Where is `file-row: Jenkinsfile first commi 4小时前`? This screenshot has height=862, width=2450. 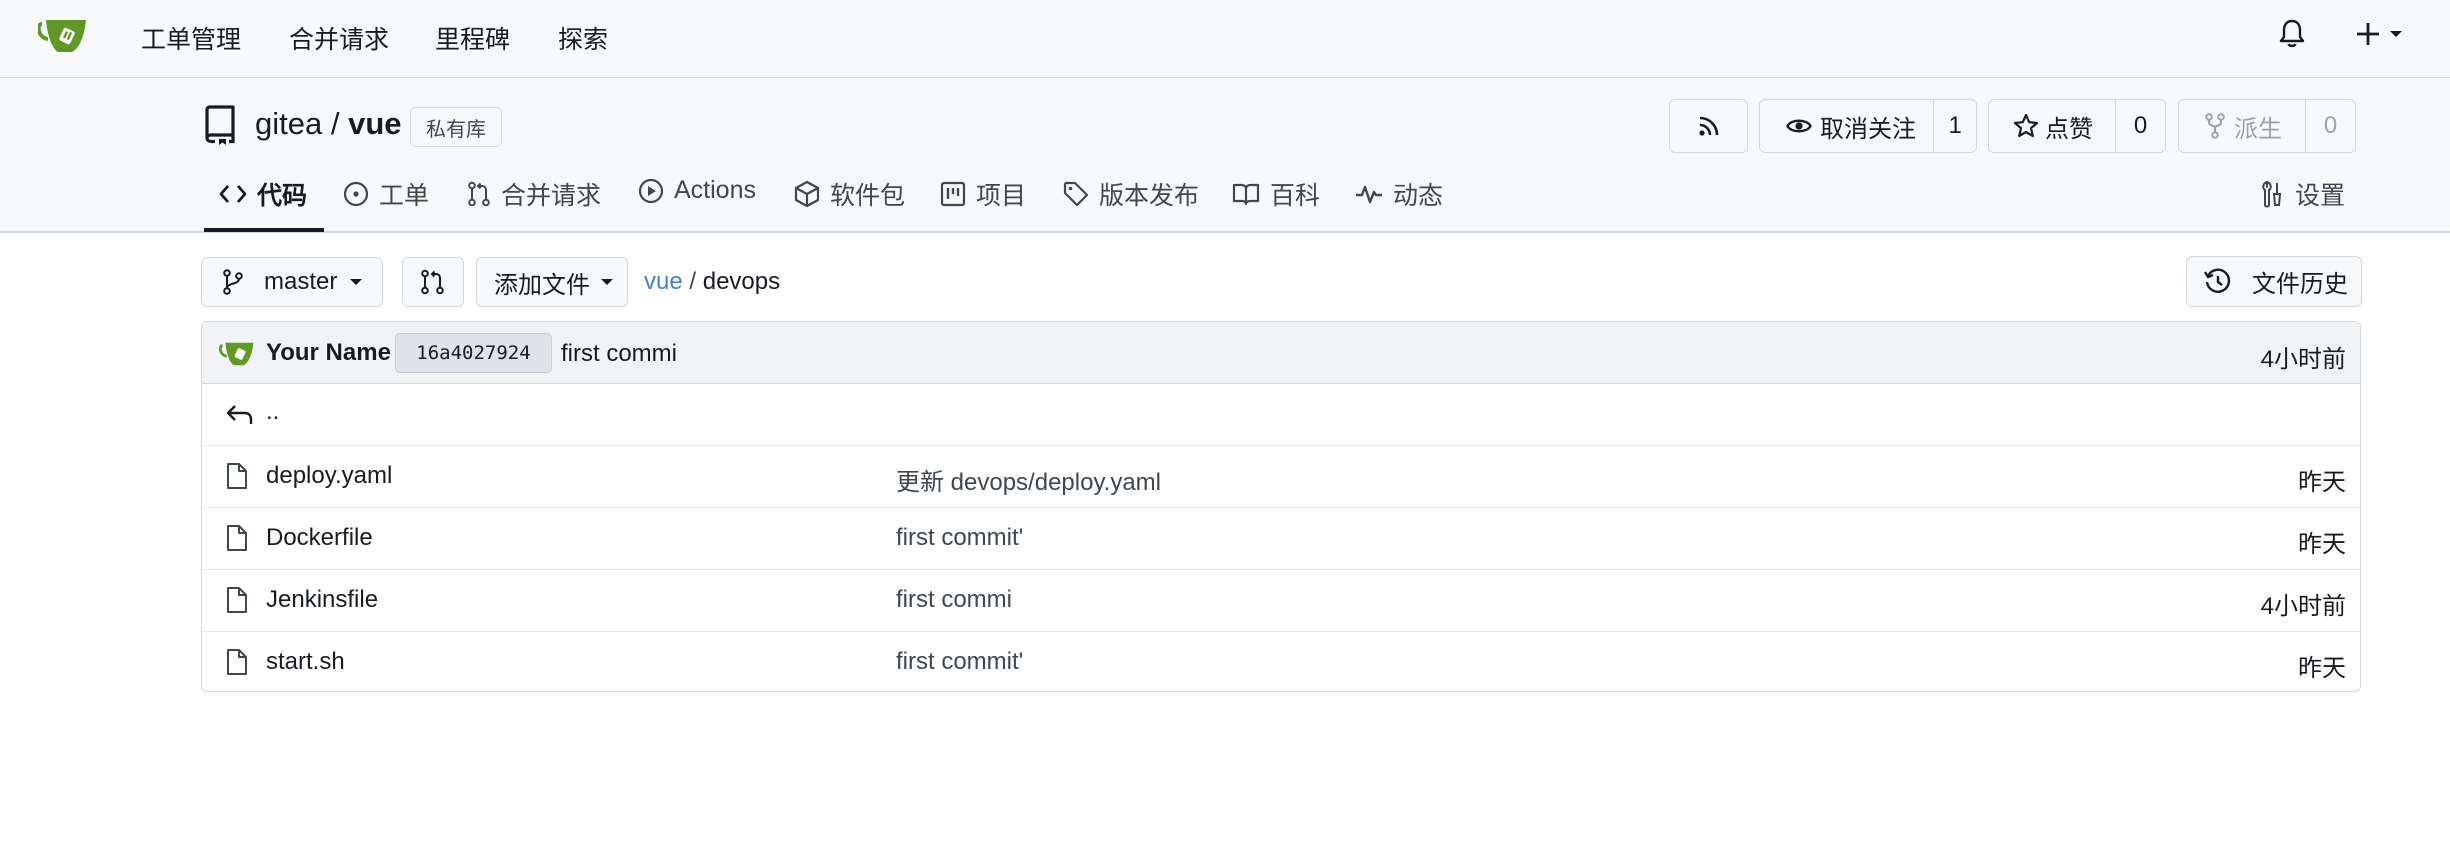 file-row: Jenkinsfile first commi 4小时前 is located at coordinates (1281, 601).